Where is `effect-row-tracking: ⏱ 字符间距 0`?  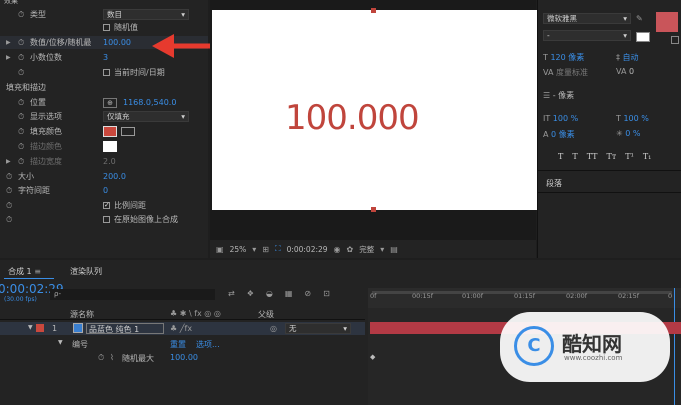 effect-row-tracking: ⏱ 字符间距 0 is located at coordinates (57, 190).